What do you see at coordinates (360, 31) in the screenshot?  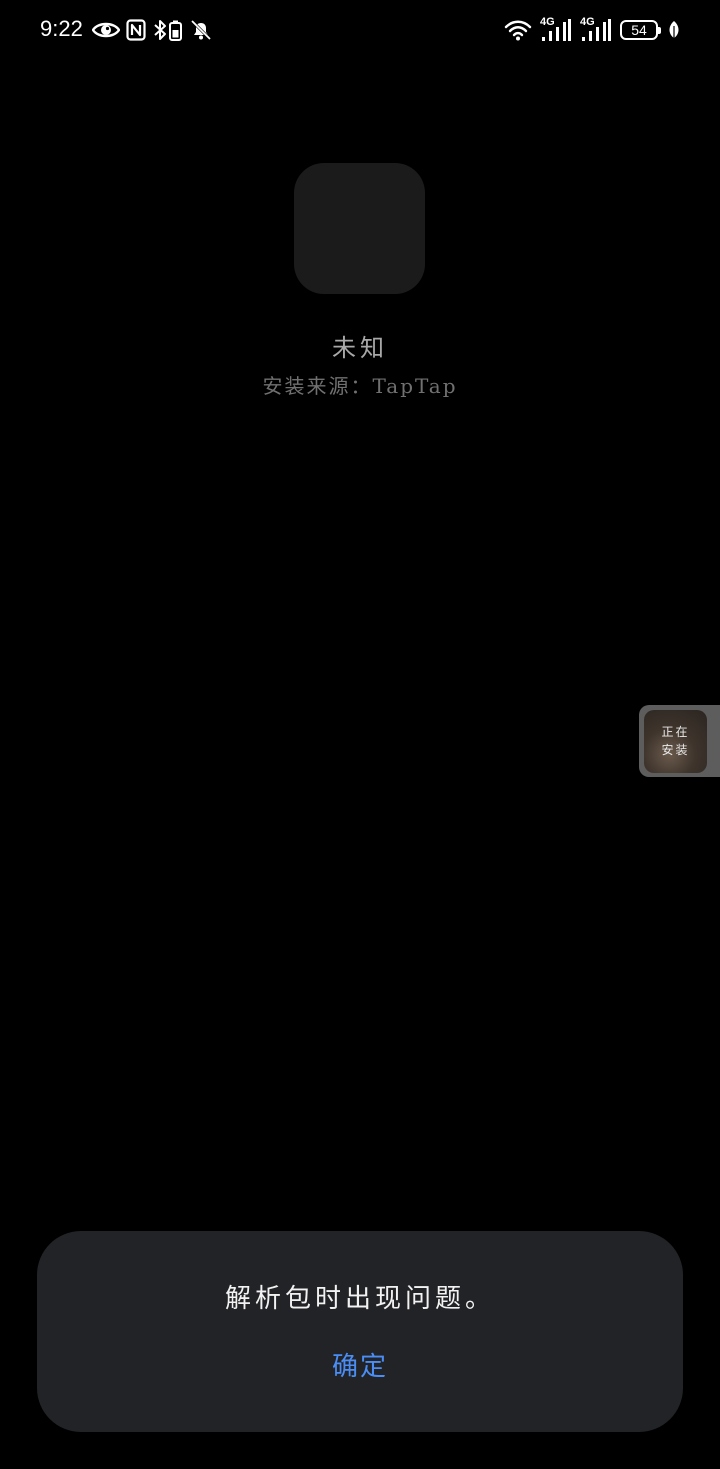 I see `status-bar: 9:22 4G 4G 54` at bounding box center [360, 31].